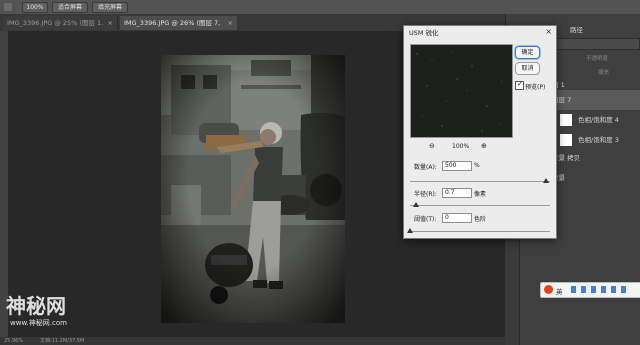 Image resolution: width=640 pixels, height=345 pixels. What do you see at coordinates (35, 7) in the screenshot?
I see `zoom-100-button: 100%` at bounding box center [35, 7].